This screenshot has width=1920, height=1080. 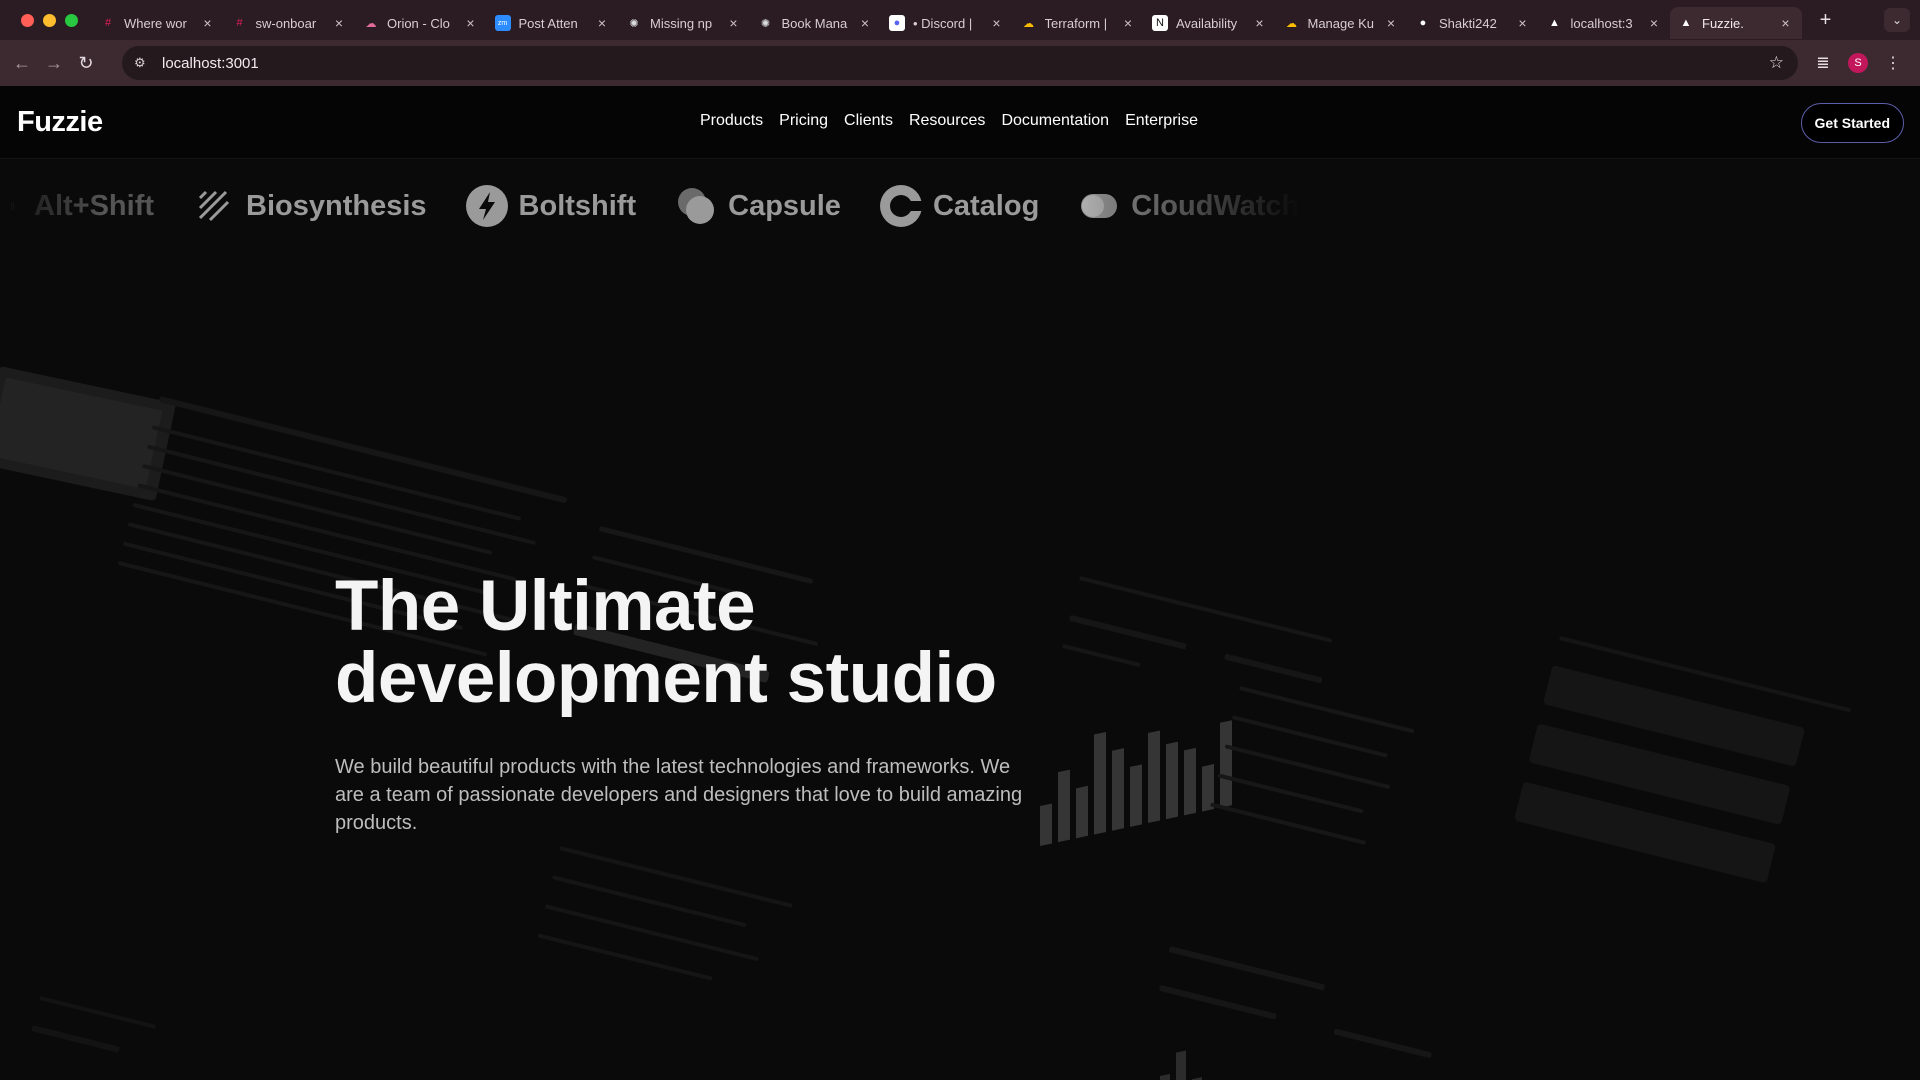 I want to click on browser-tab: ✺ Book Mana ×, so click(x=816, y=23).